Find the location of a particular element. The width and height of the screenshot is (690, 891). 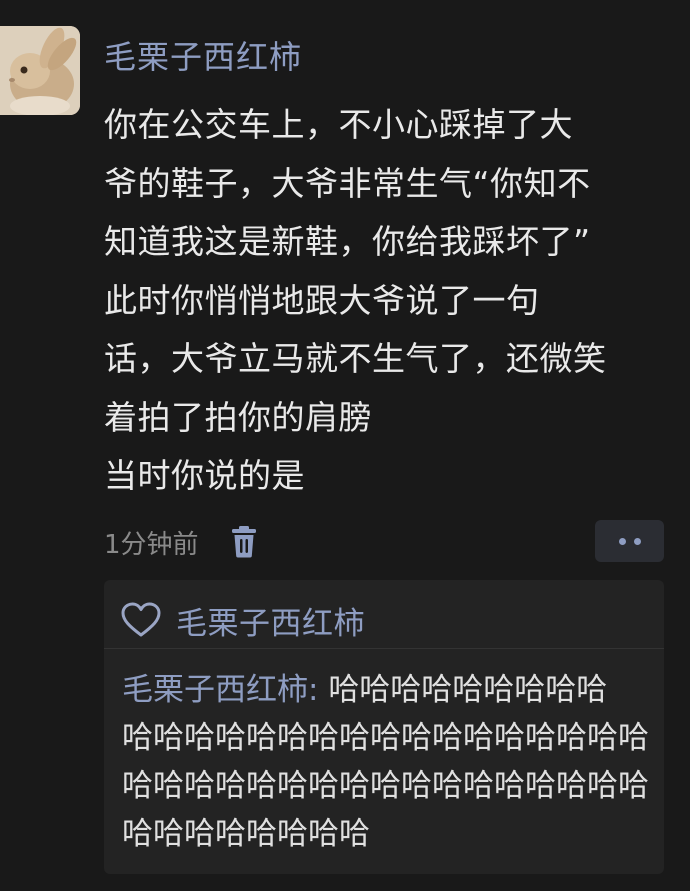

reply-text-line: 哈哈哈哈哈哈哈哈 is located at coordinates (246, 834).